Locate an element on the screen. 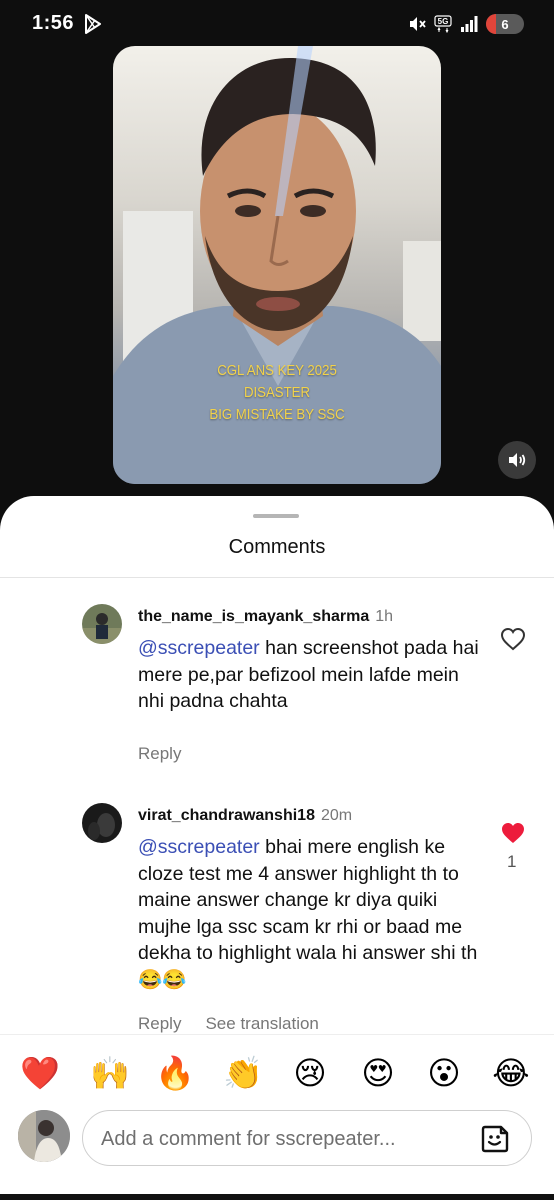 The image size is (554, 1200). status-bar: 1:56 5G 6 is located at coordinates (277, 24).